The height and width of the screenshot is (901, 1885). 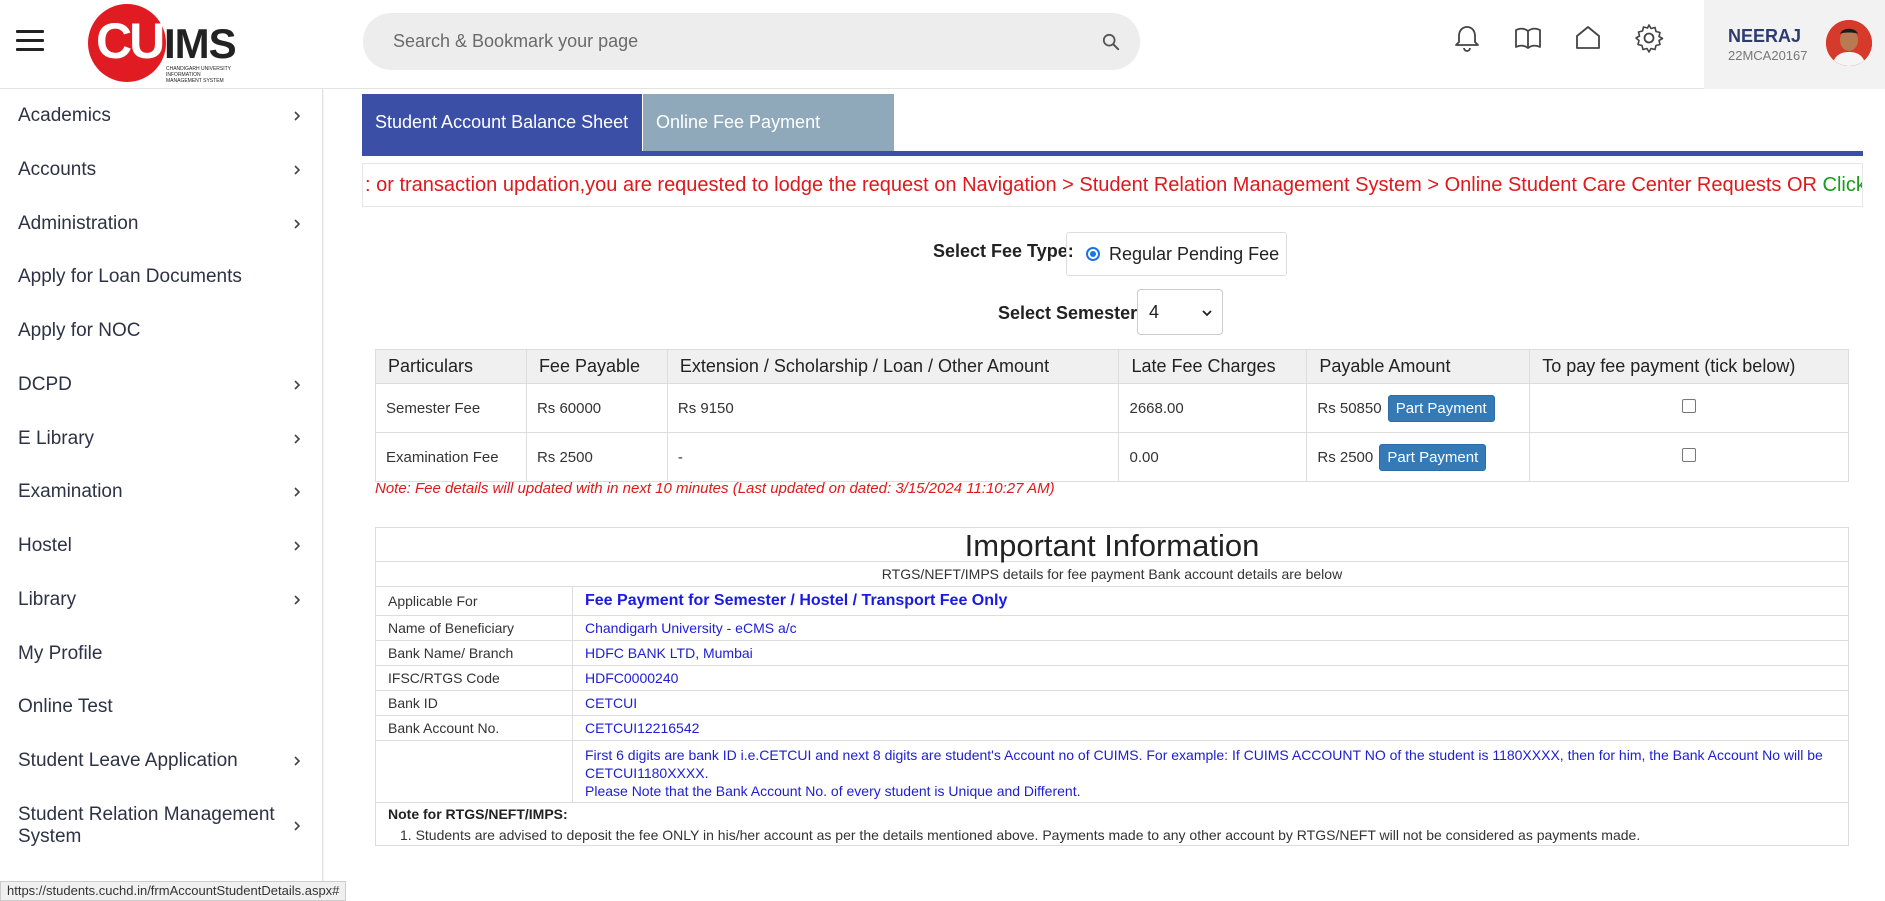 I want to click on search-icon, so click(x=1111, y=42).